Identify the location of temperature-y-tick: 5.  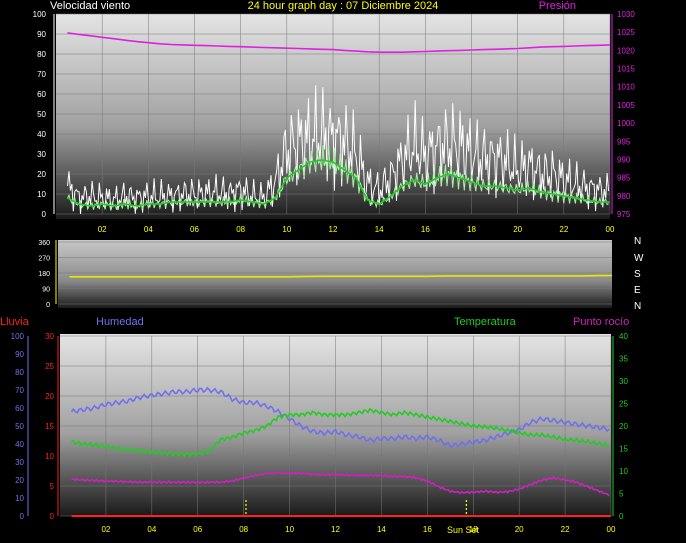
(621, 494).